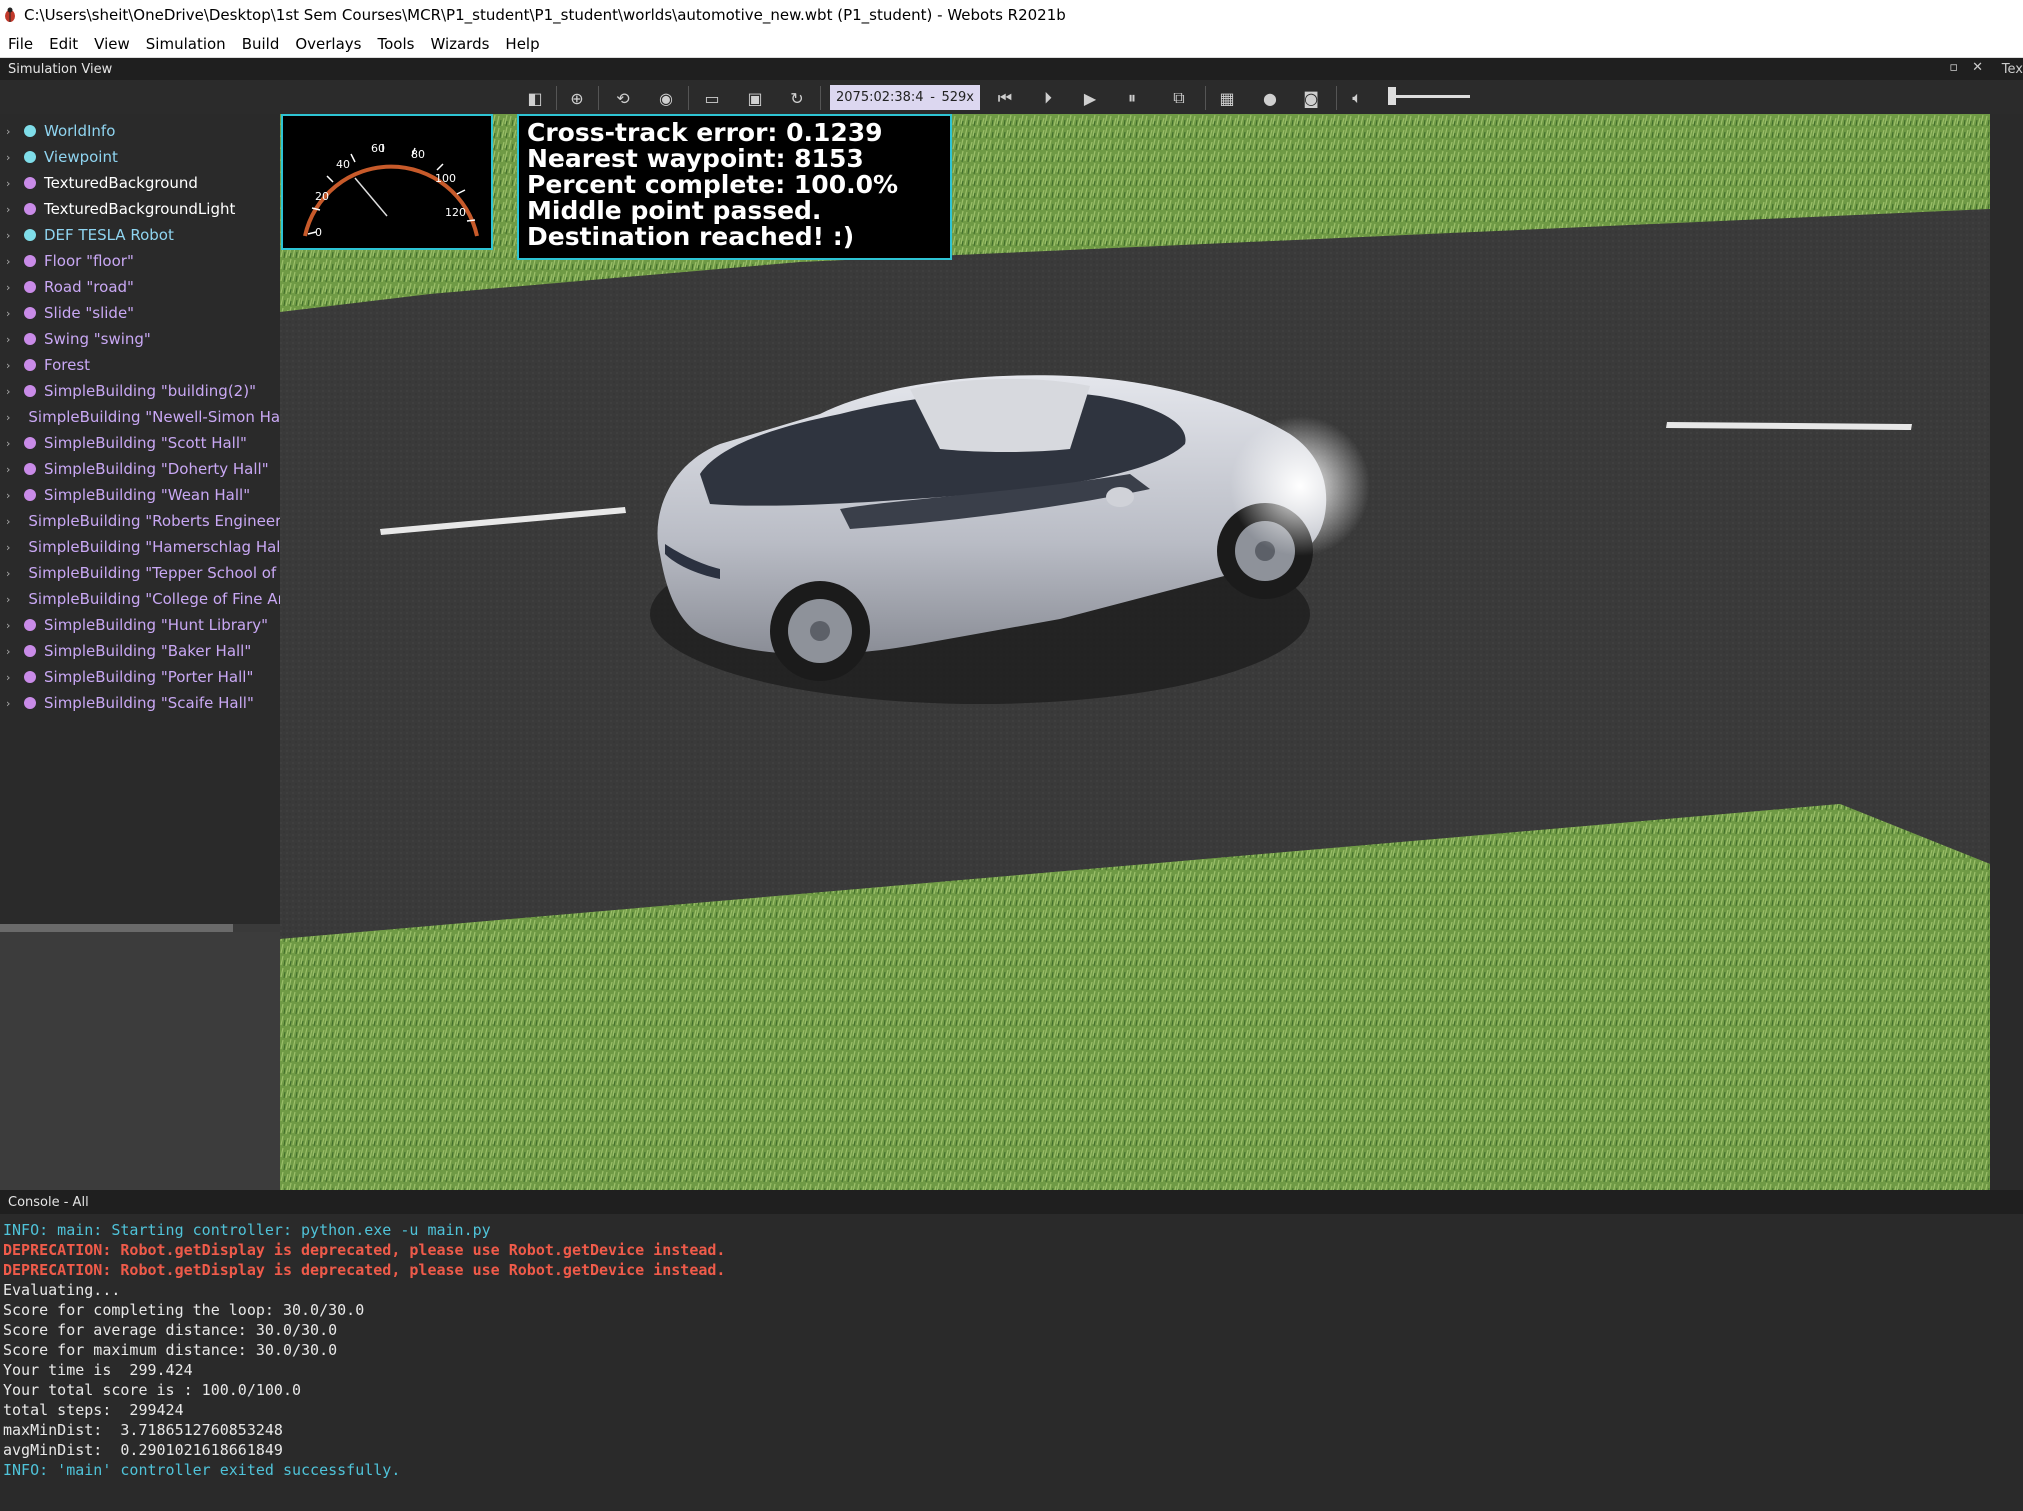  What do you see at coordinates (140, 443) in the screenshot?
I see `scene-tree-item: › SimpleBuilding "Scott Hall"` at bounding box center [140, 443].